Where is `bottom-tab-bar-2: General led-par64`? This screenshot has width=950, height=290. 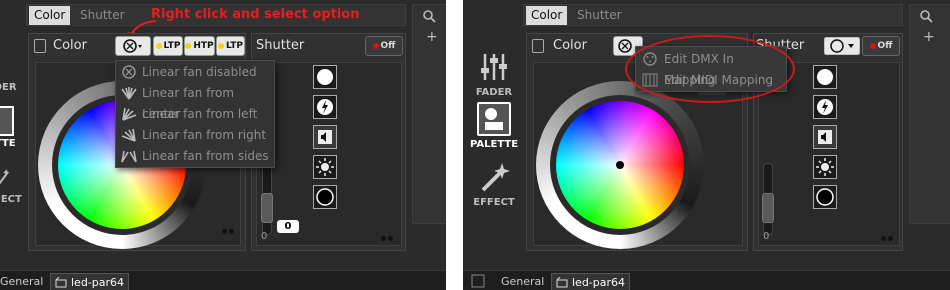
bottom-tab-bar-2: General led-par64 is located at coordinates (706, 280).